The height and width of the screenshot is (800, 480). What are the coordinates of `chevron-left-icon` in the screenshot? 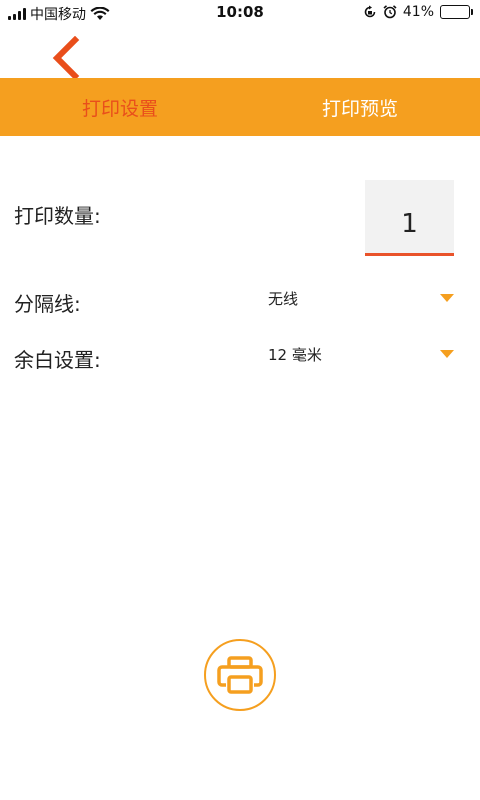 It's located at (66, 58).